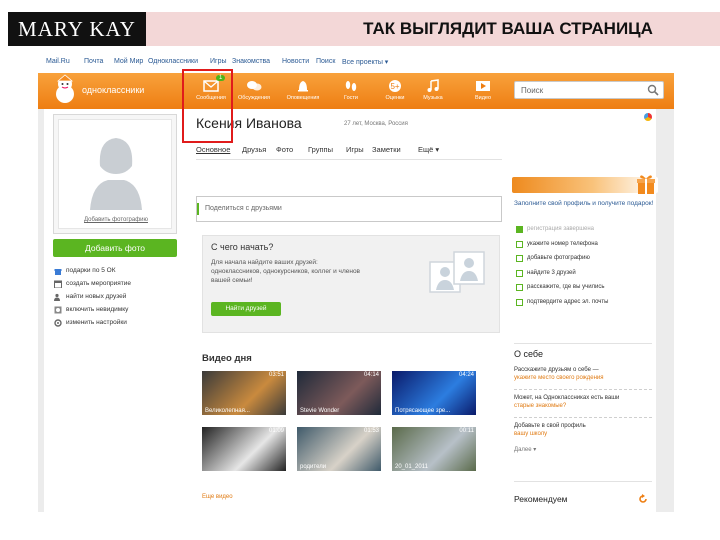 The image size is (720, 540). Describe the element at coordinates (646, 184) in the screenshot. I see `gift-box-icon` at that location.